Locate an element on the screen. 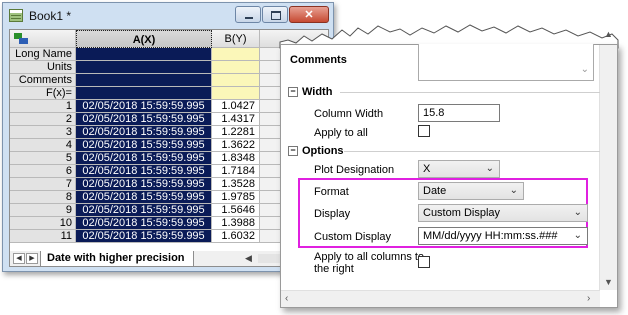  scroll-left-icon: ◀ is located at coordinates (248, 258).